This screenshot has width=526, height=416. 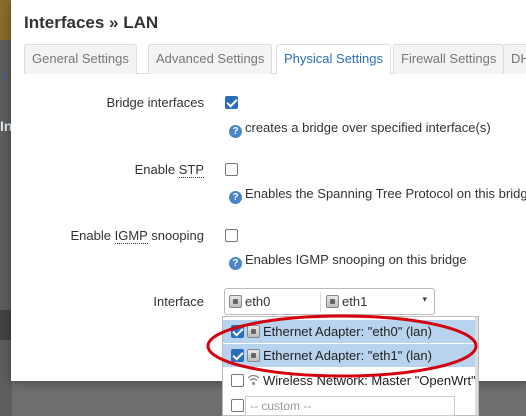 What do you see at coordinates (178, 301) in the screenshot?
I see `interface-label: Interface` at bounding box center [178, 301].